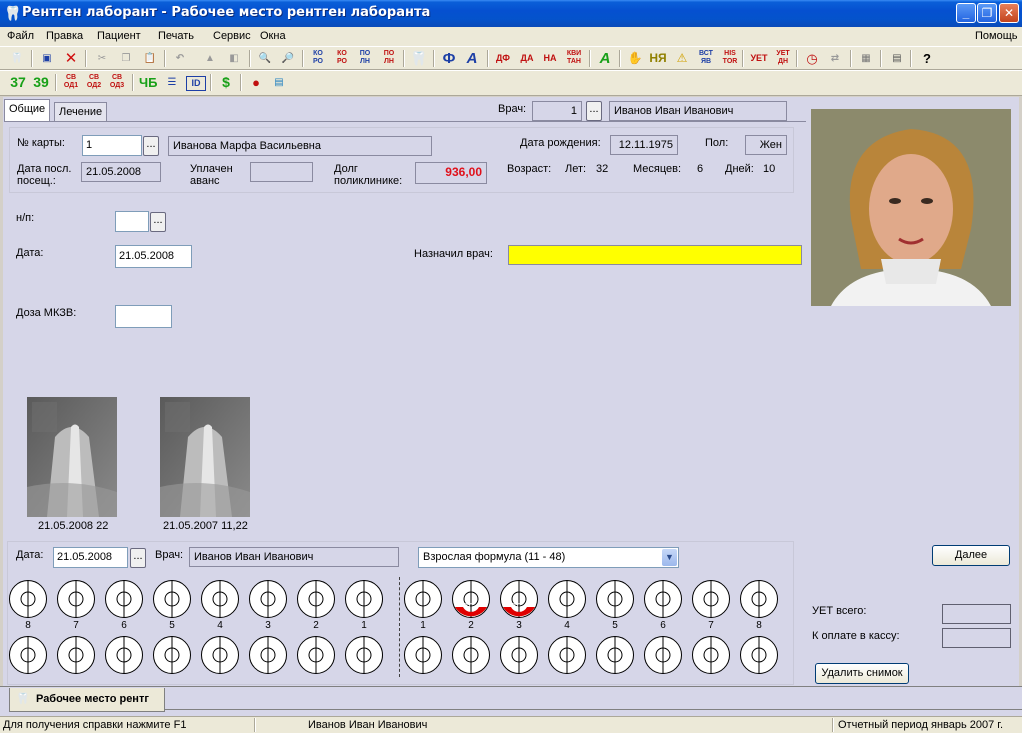 The height and width of the screenshot is (733, 1022). What do you see at coordinates (176, 36) in the screenshot?
I see `menu-print: Печать` at bounding box center [176, 36].